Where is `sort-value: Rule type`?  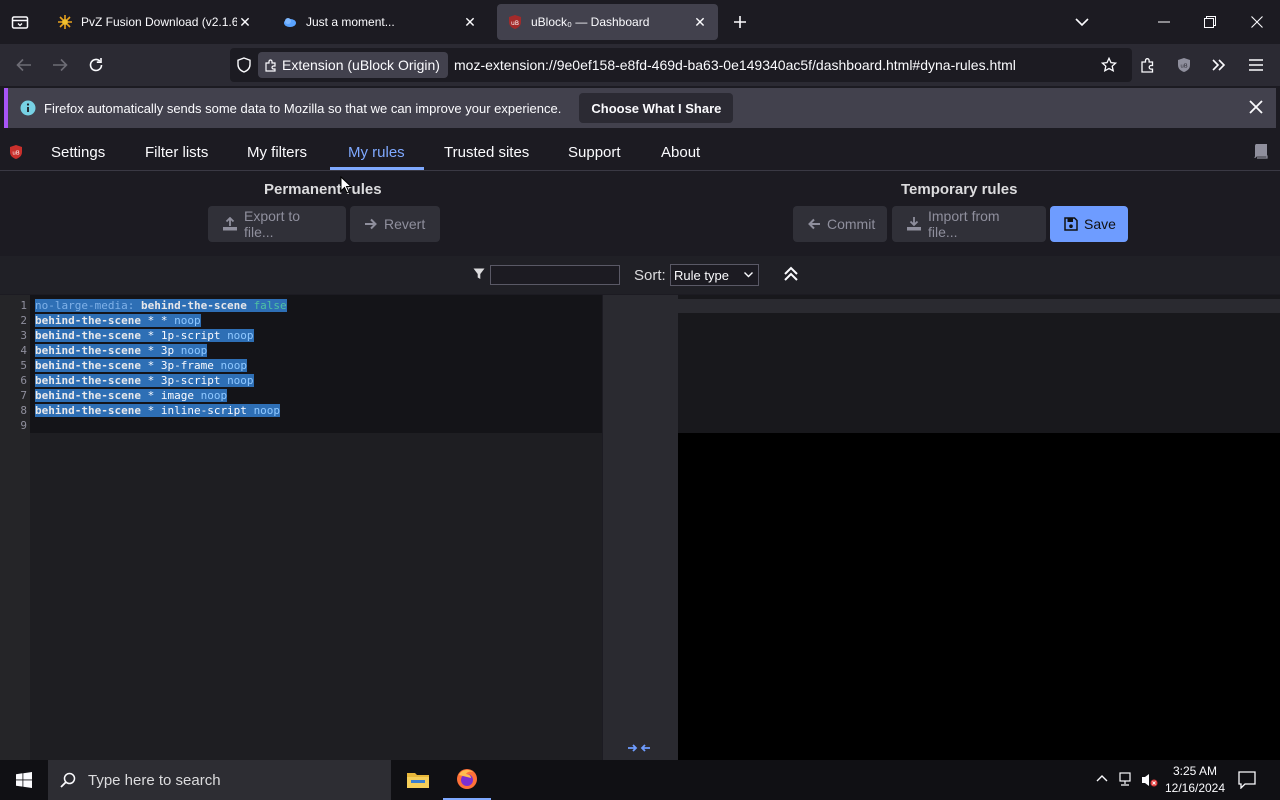
sort-value: Rule type is located at coordinates (701, 275).